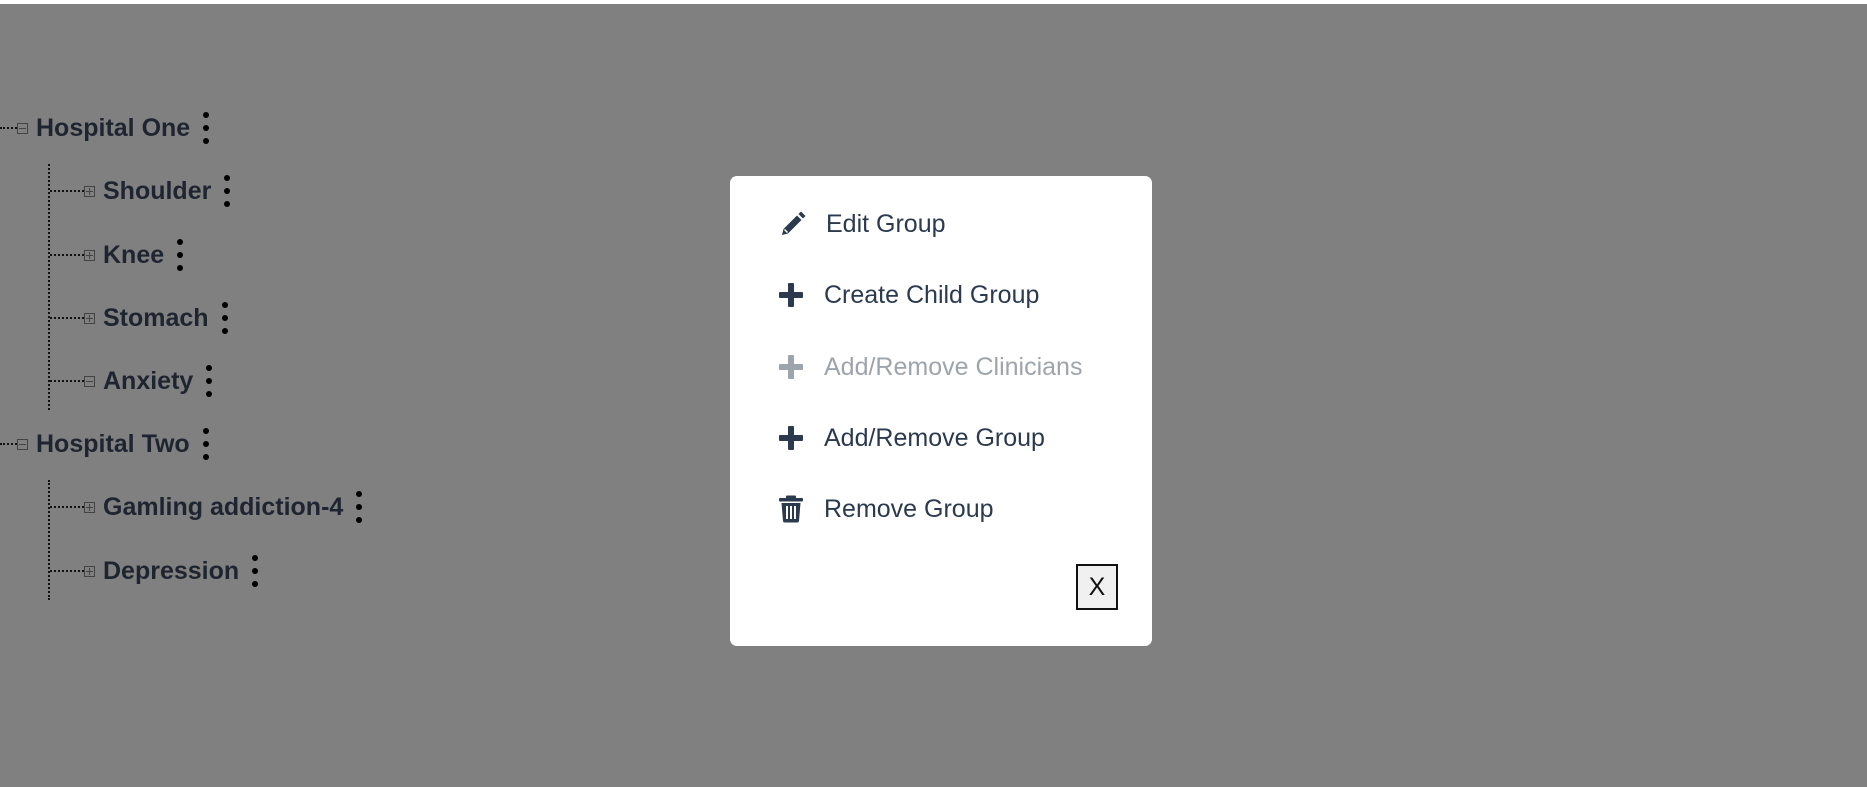 The height and width of the screenshot is (787, 1867). Describe the element at coordinates (113, 128) in the screenshot. I see `tree-node-label: Hospital One` at that location.